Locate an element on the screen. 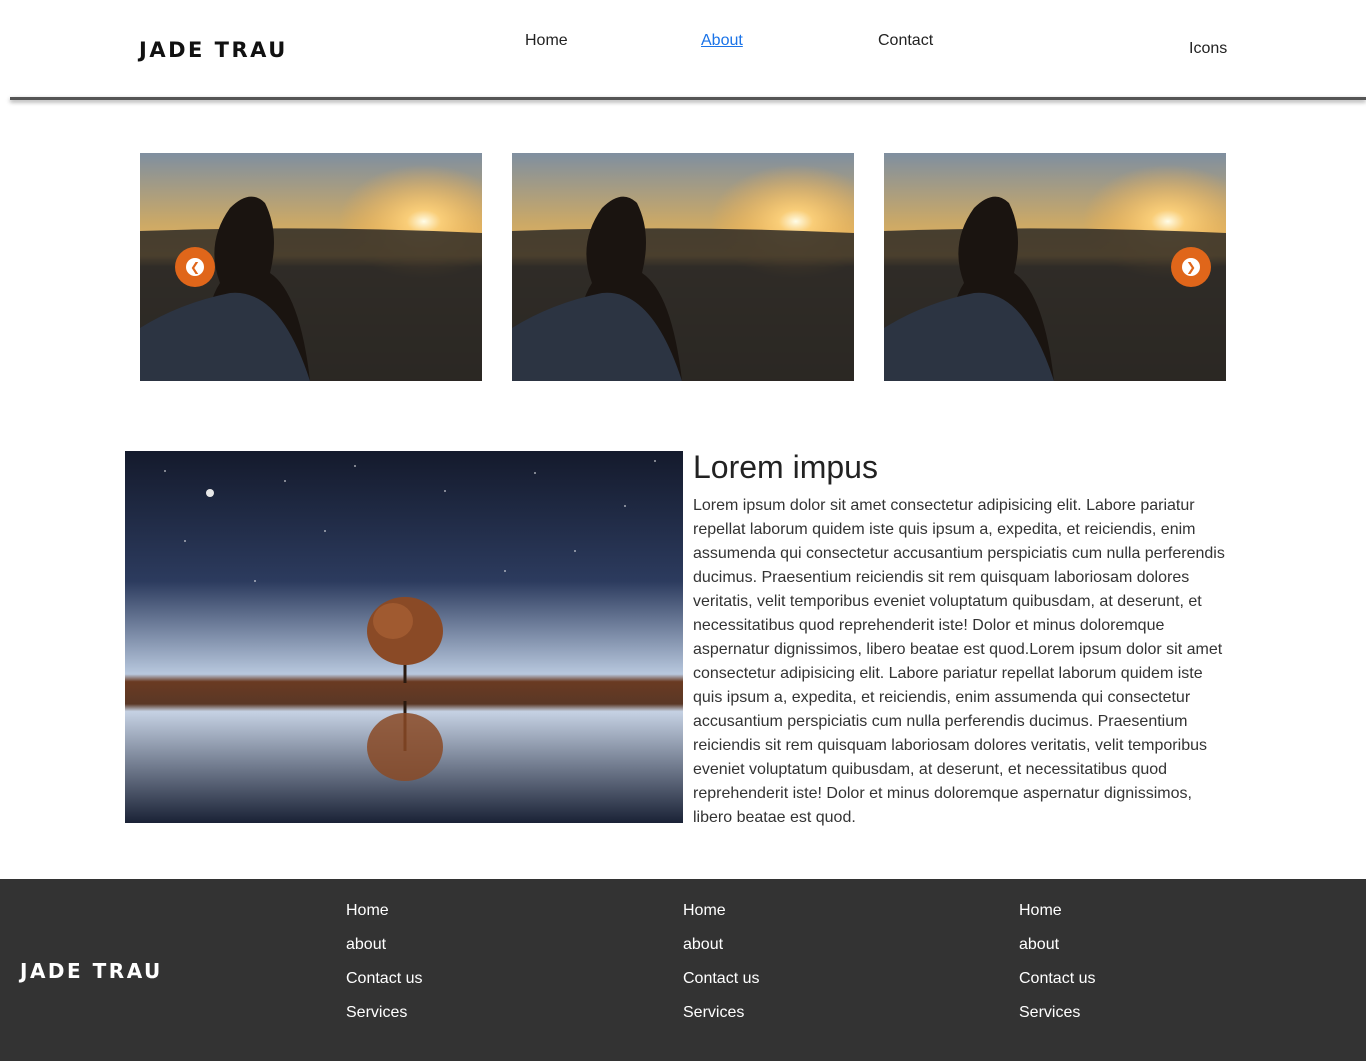 Image resolution: width=1366 pixels, height=1061 pixels. site-header: JADE TRAU Home About Contact Icons is located at coordinates (683, 49).